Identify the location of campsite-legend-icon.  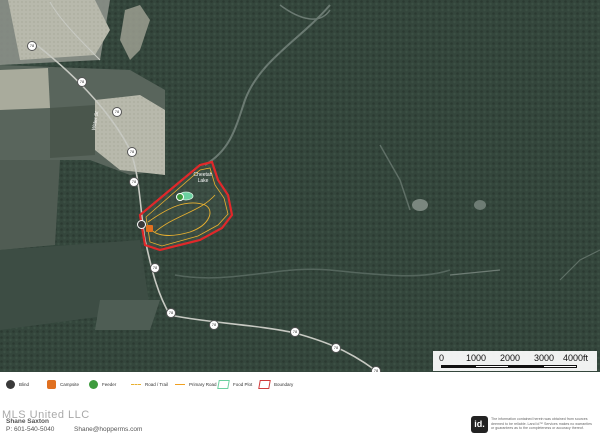
(51, 384).